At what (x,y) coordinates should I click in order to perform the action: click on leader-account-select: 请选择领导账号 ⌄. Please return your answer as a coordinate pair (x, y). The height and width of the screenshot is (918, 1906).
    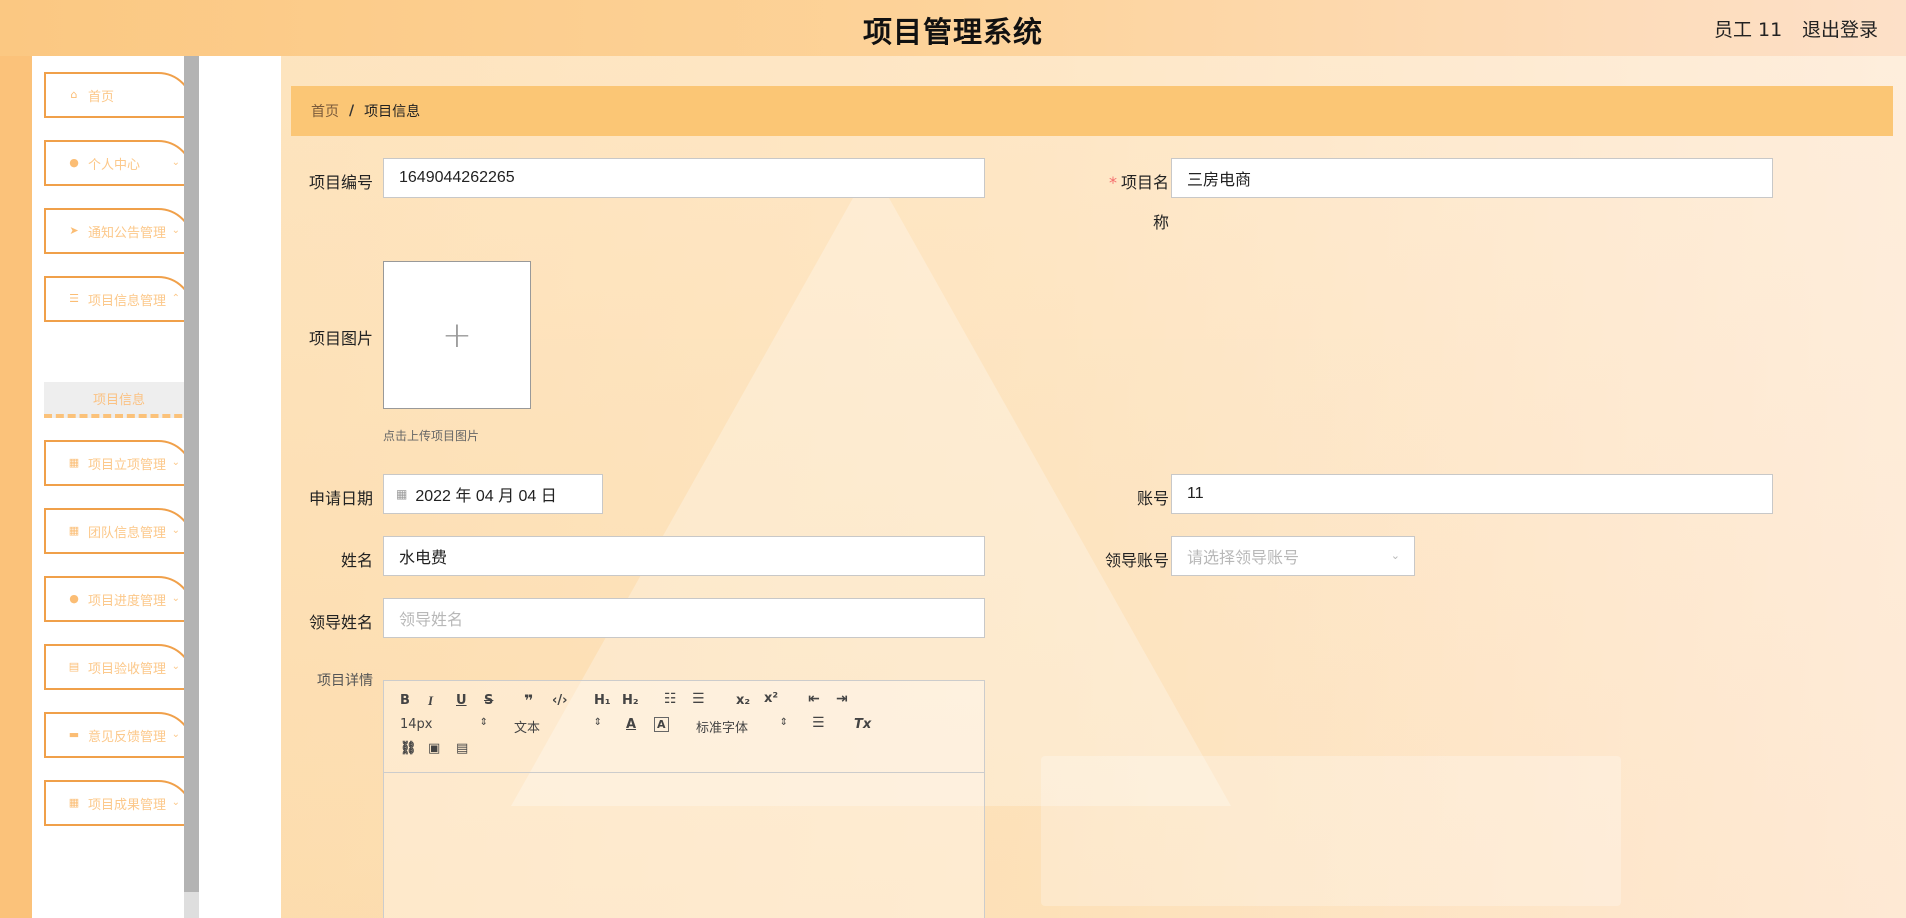
    Looking at the image, I should click on (1293, 556).